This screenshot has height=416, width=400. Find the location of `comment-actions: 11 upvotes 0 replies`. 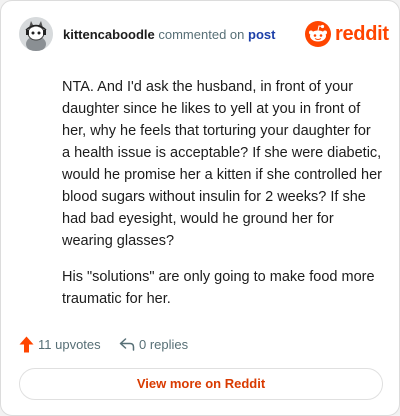

comment-actions: 11 upvotes 0 replies is located at coordinates (199, 345).